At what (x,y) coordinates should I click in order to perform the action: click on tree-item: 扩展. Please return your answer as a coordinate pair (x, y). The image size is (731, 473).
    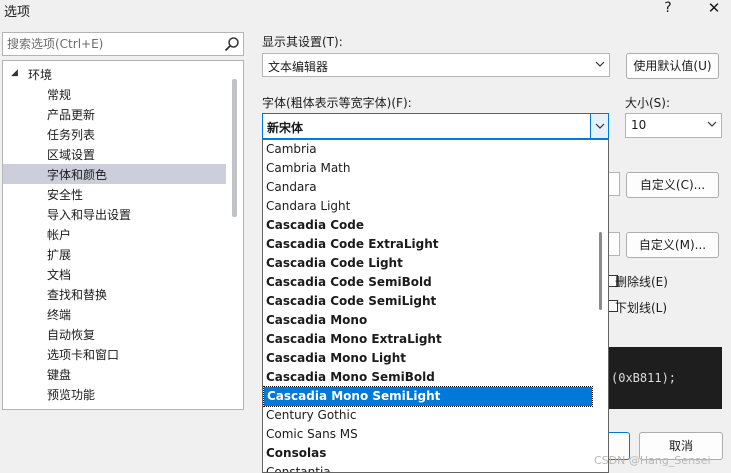
    Looking at the image, I should click on (114, 254).